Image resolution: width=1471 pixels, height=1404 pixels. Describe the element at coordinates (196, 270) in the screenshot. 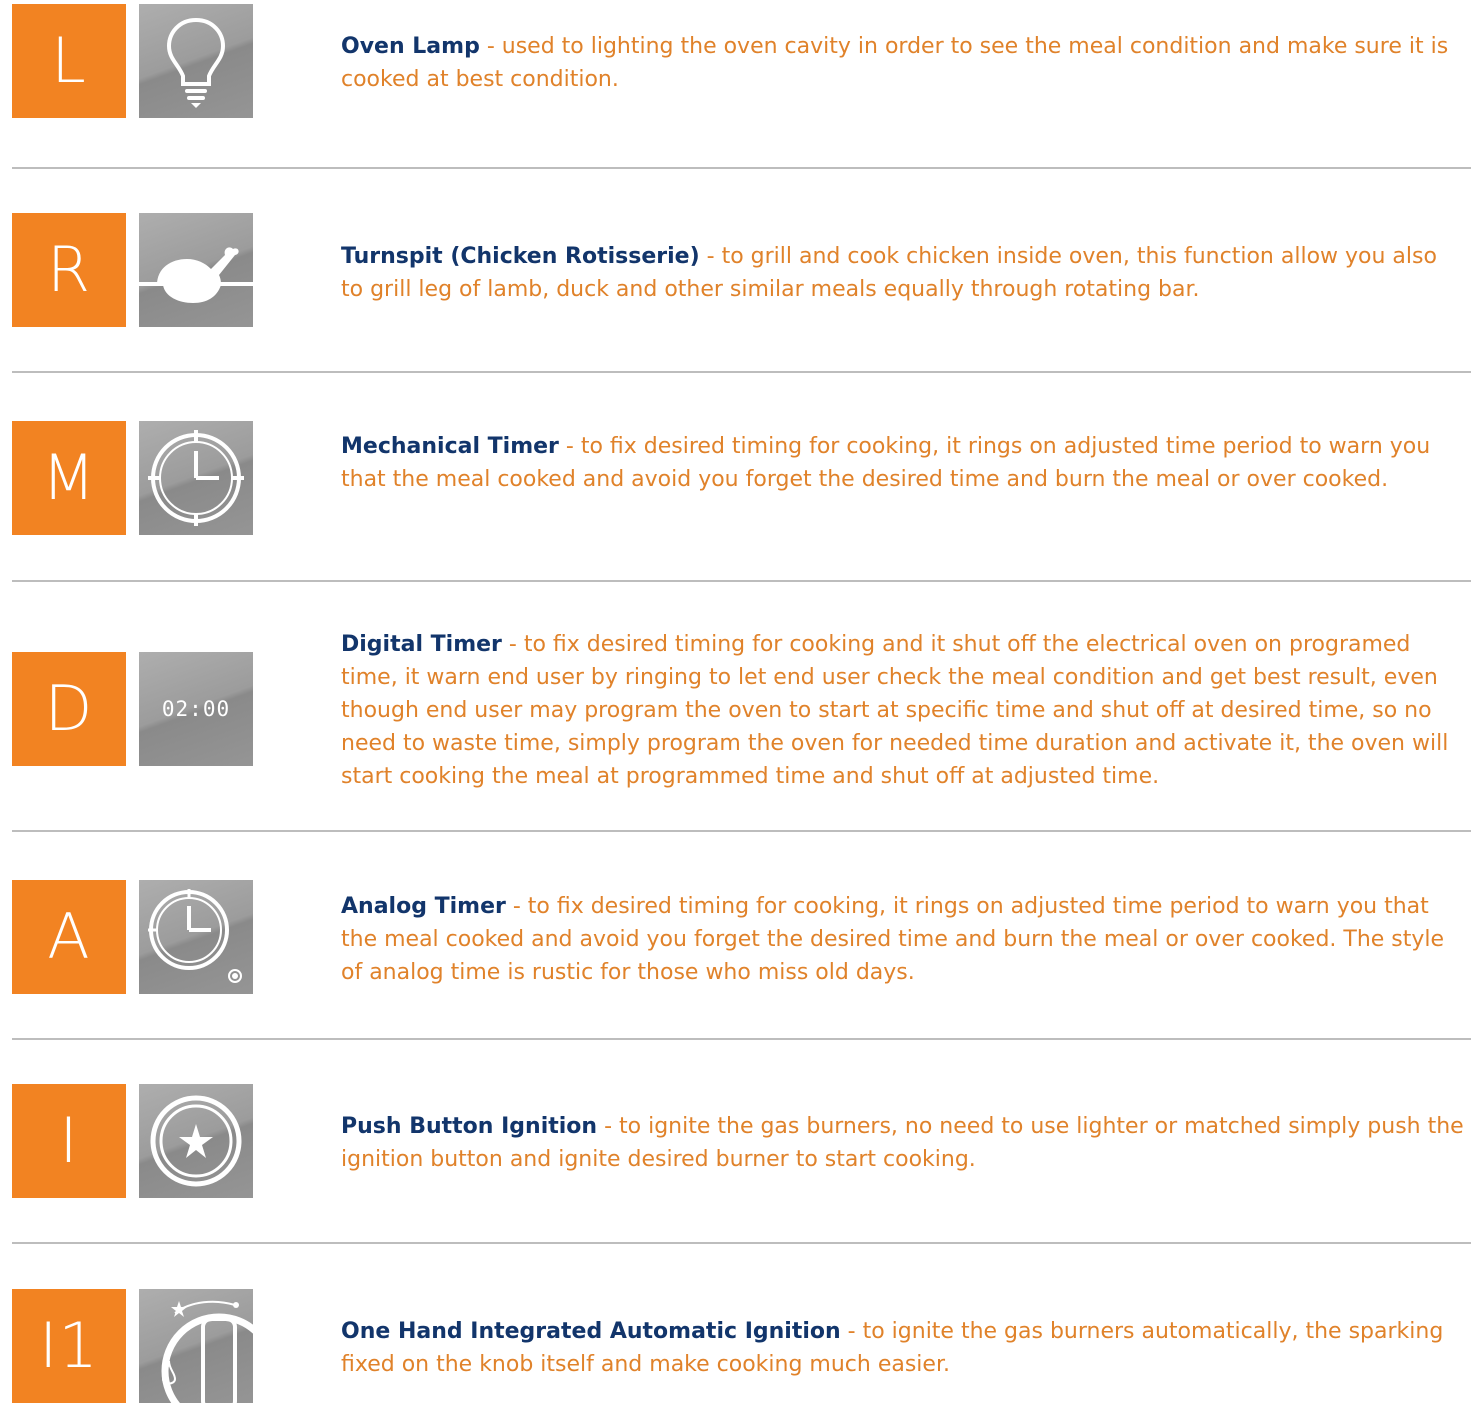

I see `chicken-rotisserie-icon` at that location.